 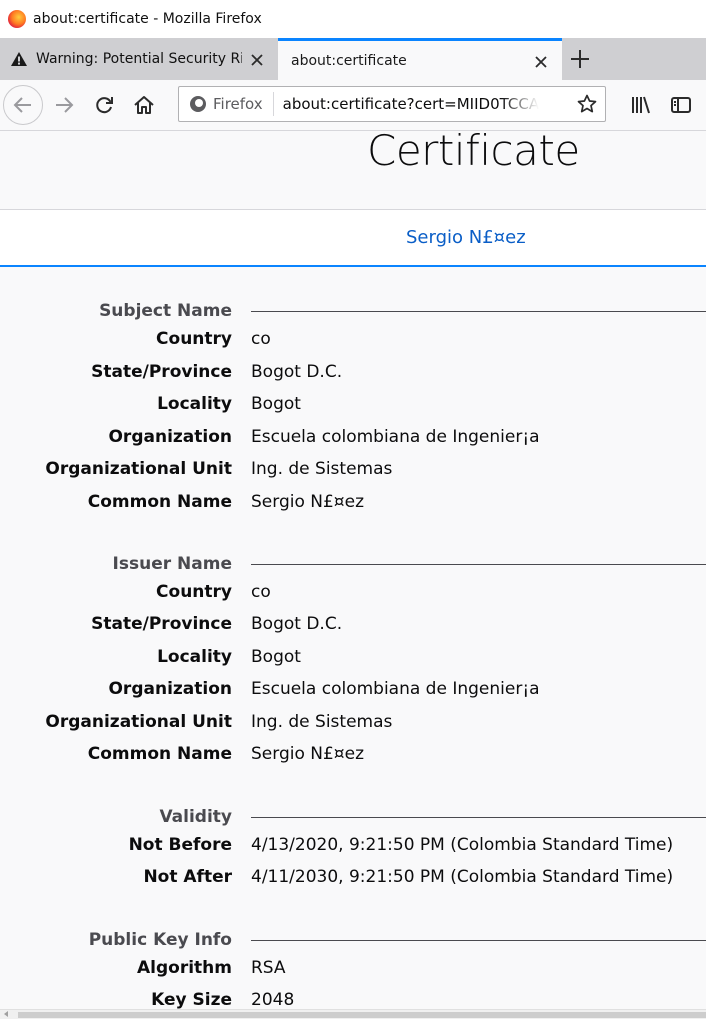 What do you see at coordinates (580, 59) in the screenshot?
I see `new-tab-plus-icon` at bounding box center [580, 59].